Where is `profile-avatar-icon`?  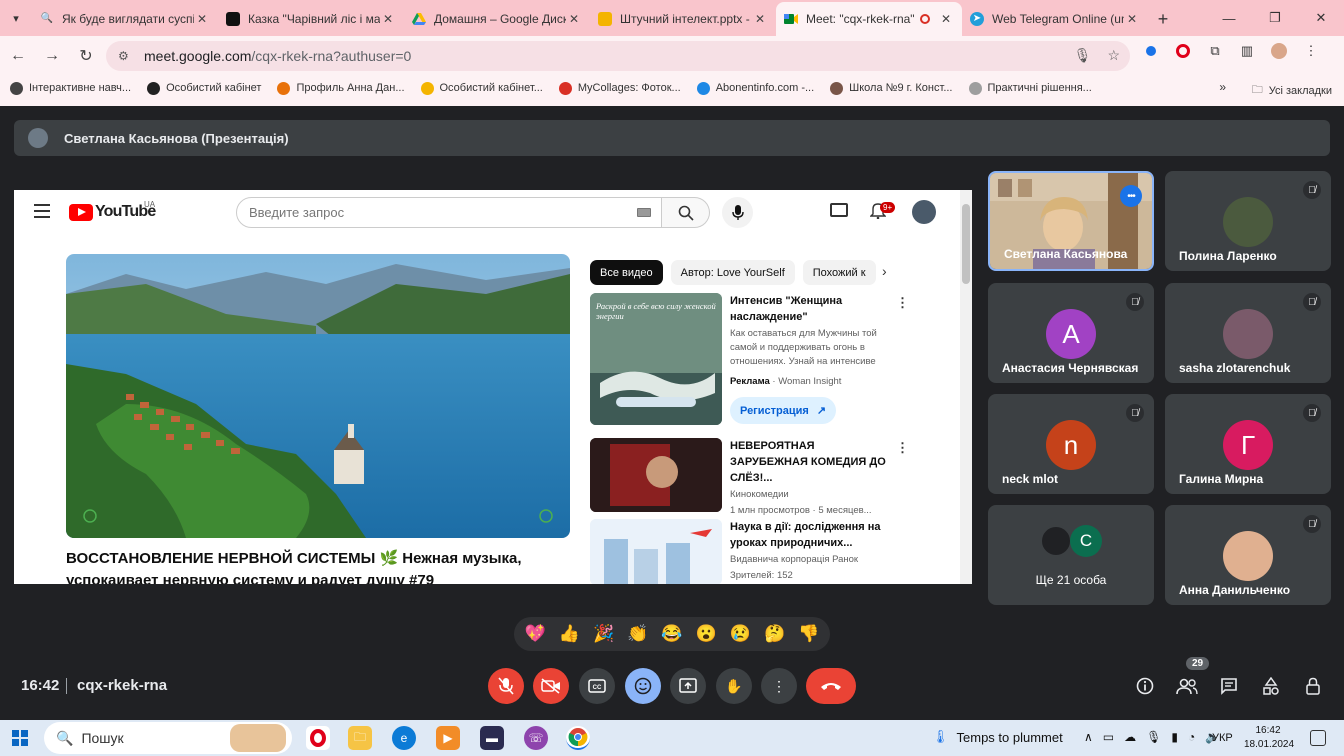
profile-avatar-icon is located at coordinates (1279, 51).